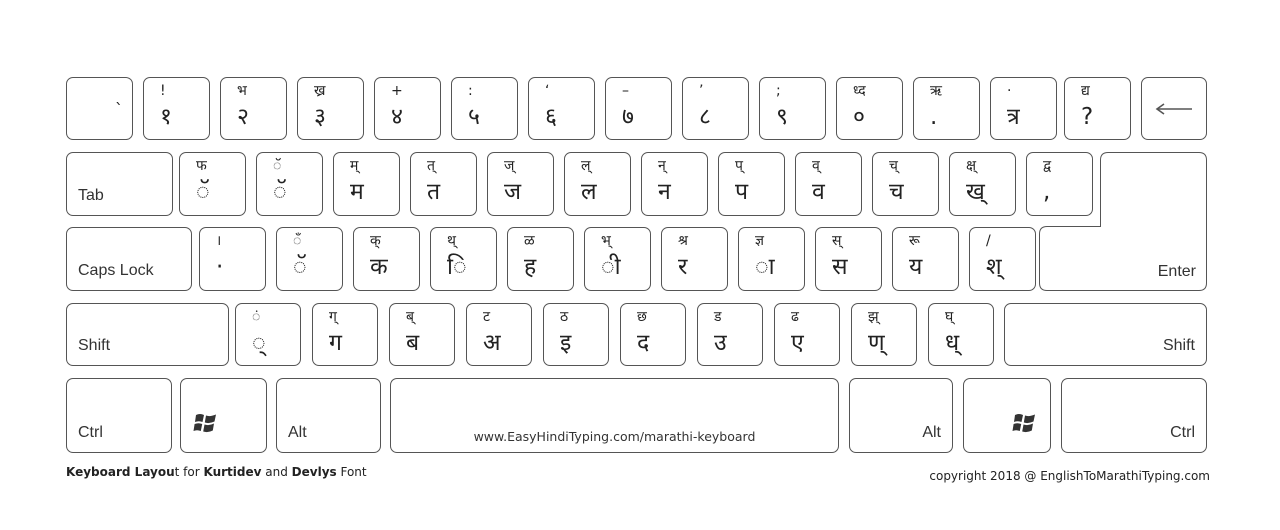  What do you see at coordinates (653, 334) in the screenshot?
I see `key: छद` at bounding box center [653, 334].